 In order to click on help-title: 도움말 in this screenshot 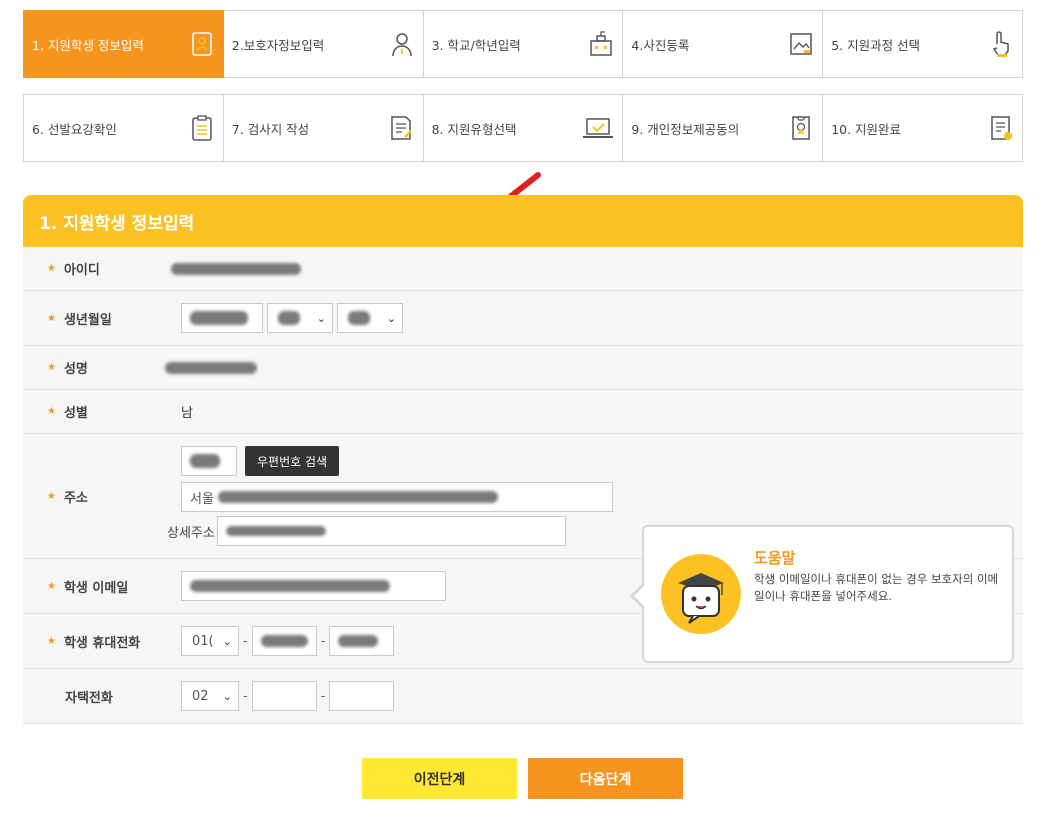, I will do `click(775, 558)`.